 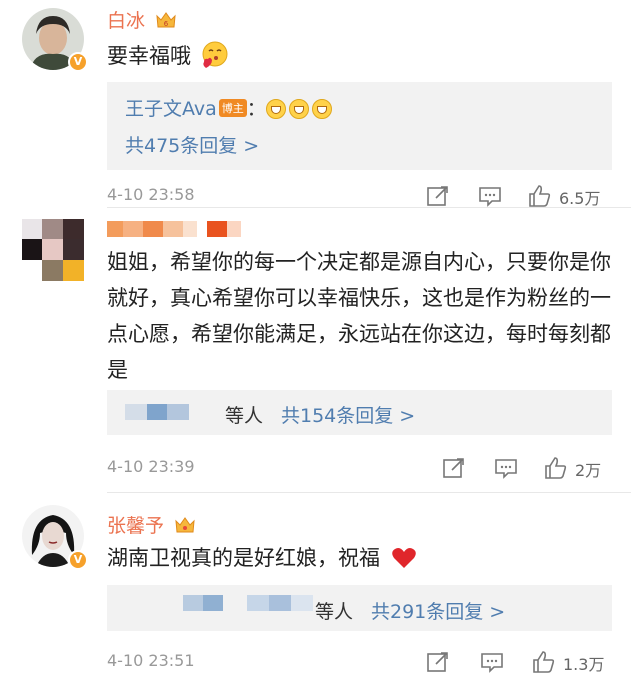 I want to click on username: 张馨予, so click(x=151, y=524).